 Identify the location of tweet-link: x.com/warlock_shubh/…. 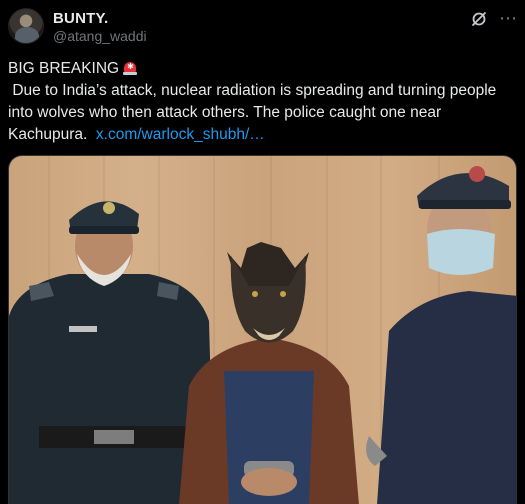
(180, 134).